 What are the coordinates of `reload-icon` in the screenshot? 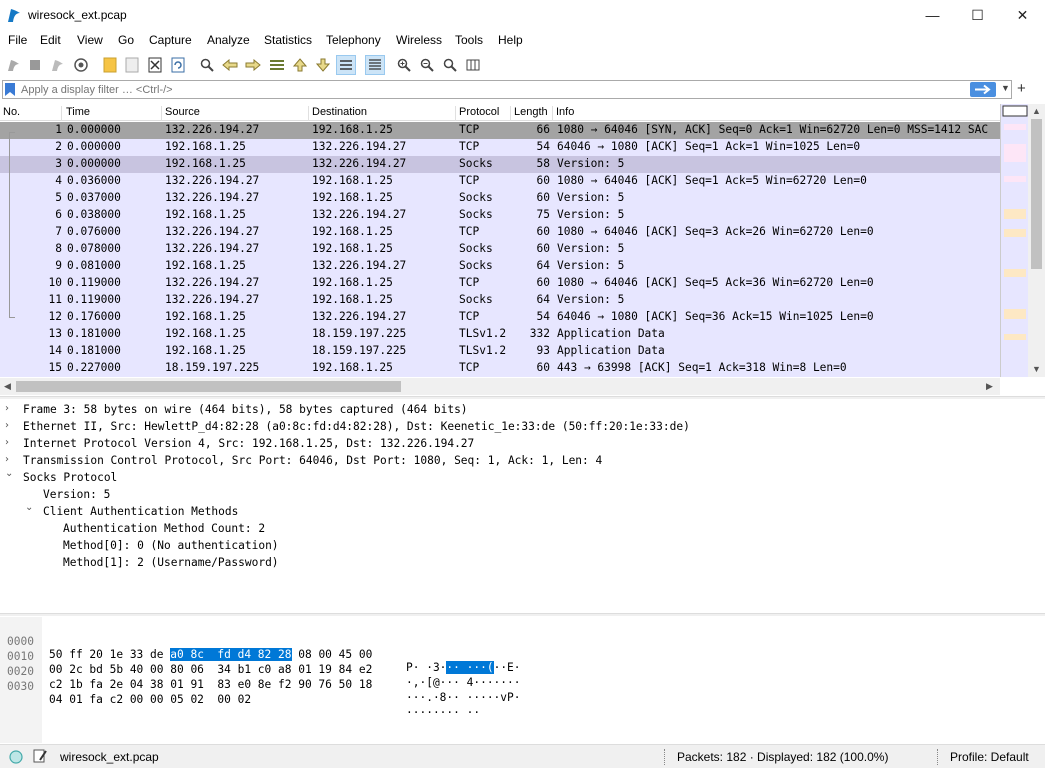 It's located at (178, 65).